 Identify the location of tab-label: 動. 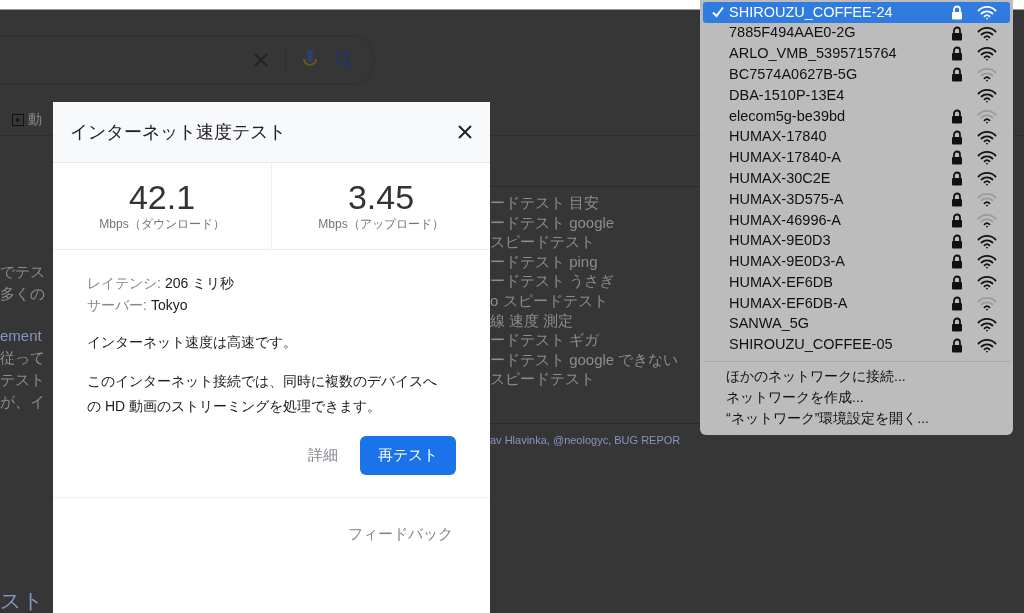
(35, 119).